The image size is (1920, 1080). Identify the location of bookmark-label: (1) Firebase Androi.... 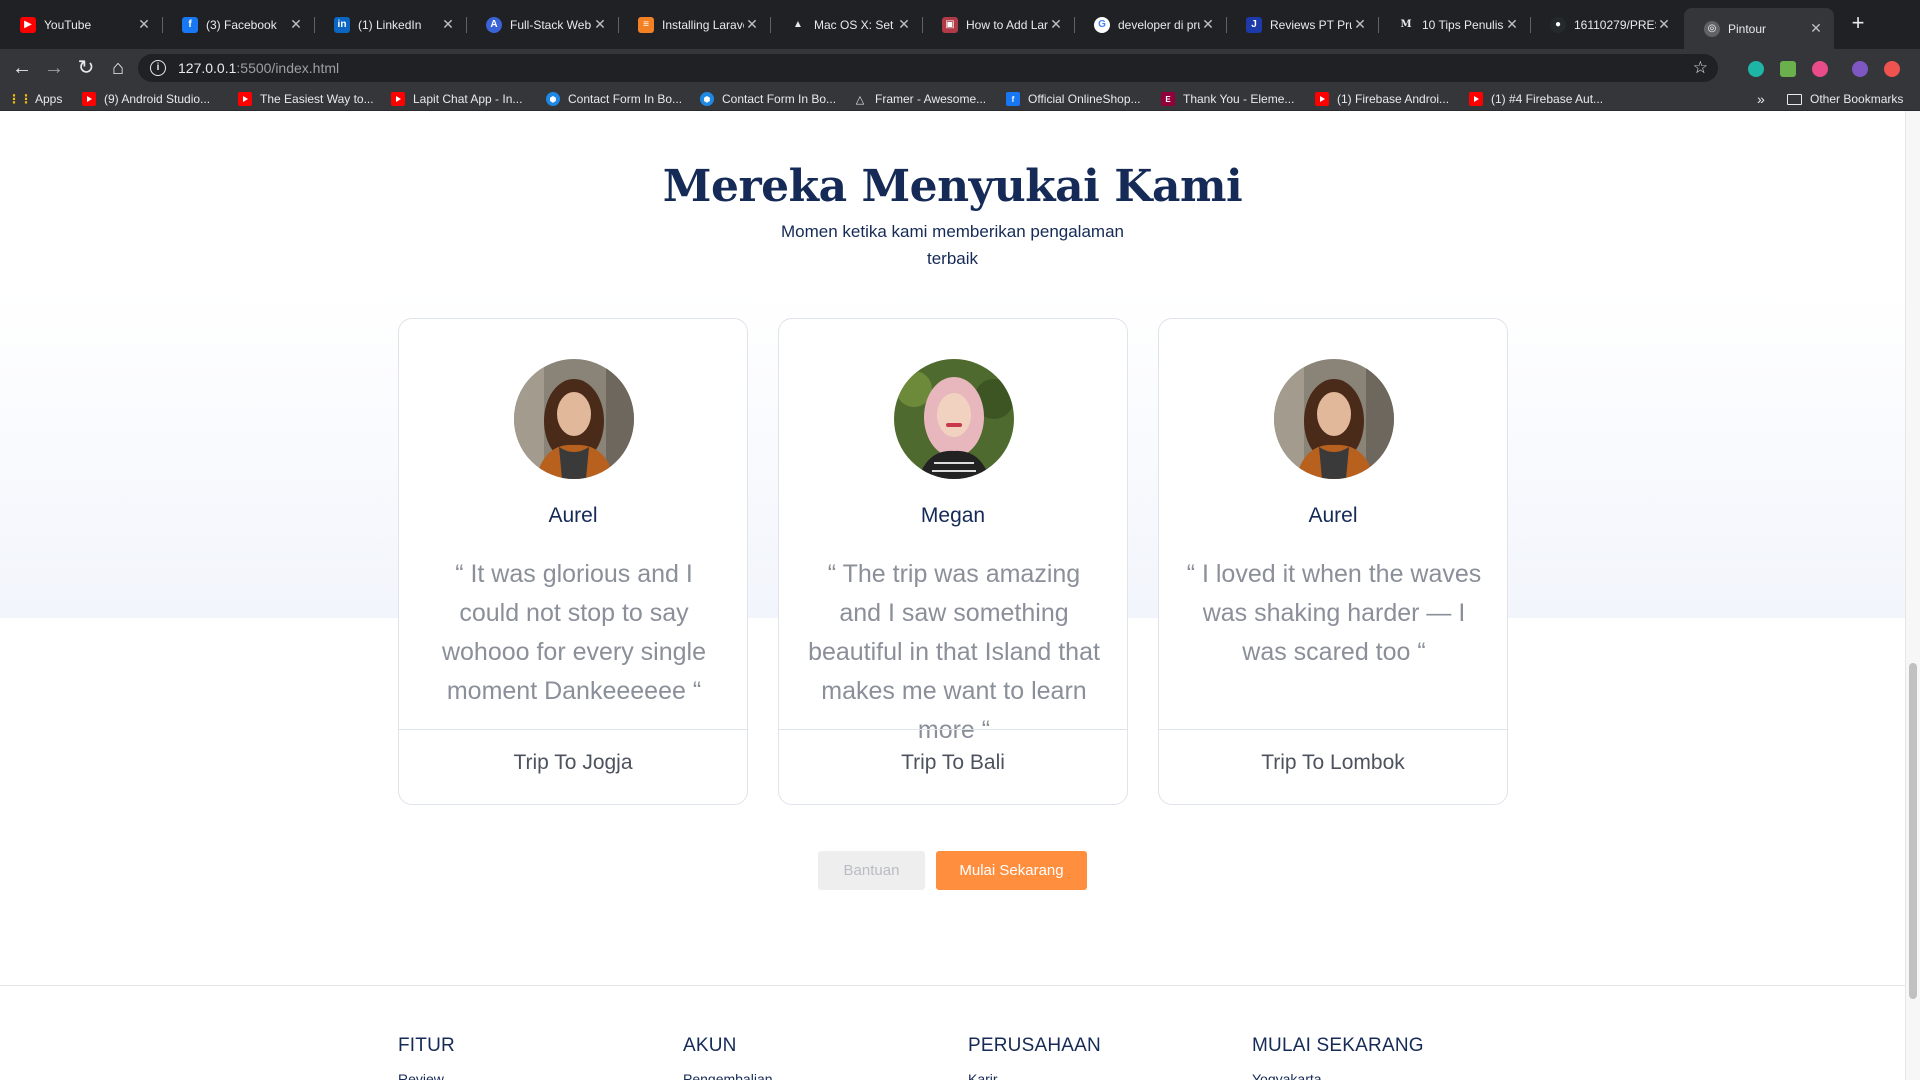
(1393, 99).